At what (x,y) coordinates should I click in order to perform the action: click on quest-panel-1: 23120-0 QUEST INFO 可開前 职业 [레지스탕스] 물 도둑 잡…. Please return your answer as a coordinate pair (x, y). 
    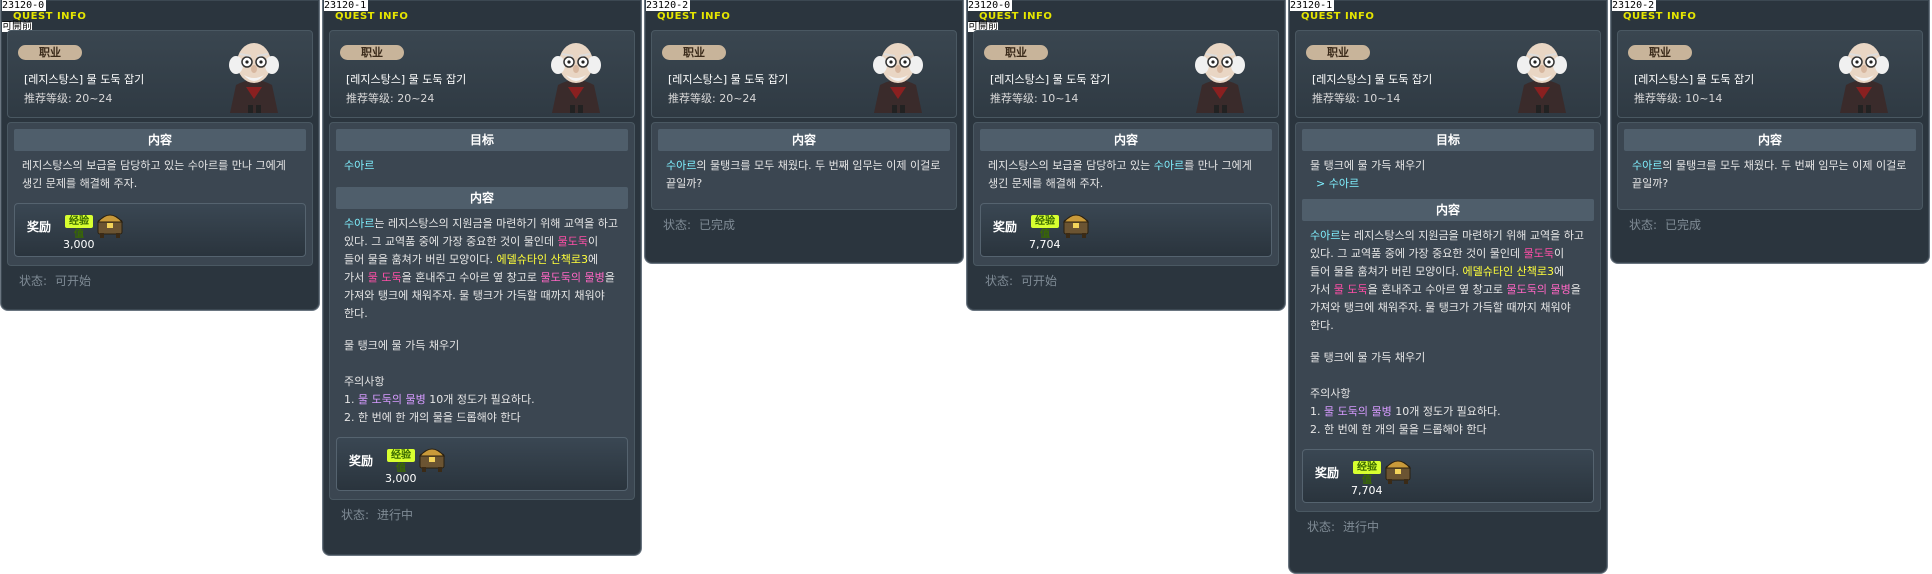
    Looking at the image, I should click on (160, 155).